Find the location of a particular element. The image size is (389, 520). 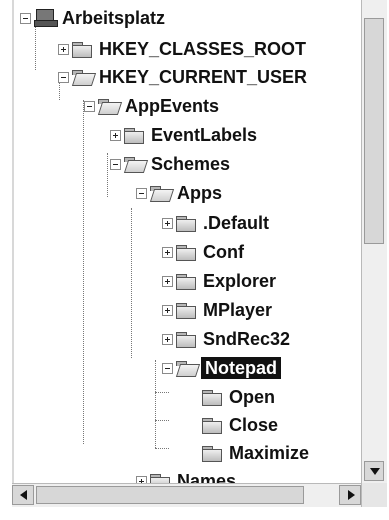

tree-node-label: Conf is located at coordinates (223, 252).